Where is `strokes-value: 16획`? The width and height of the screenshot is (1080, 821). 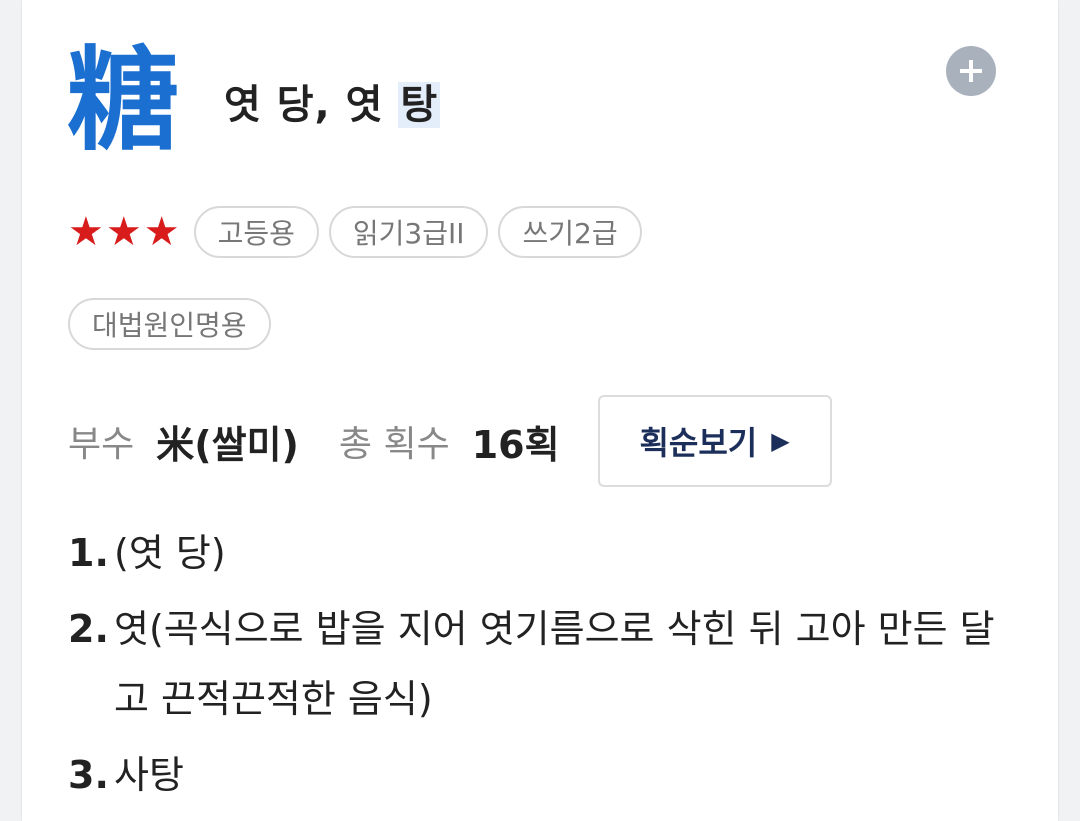
strokes-value: 16획 is located at coordinates (515, 444).